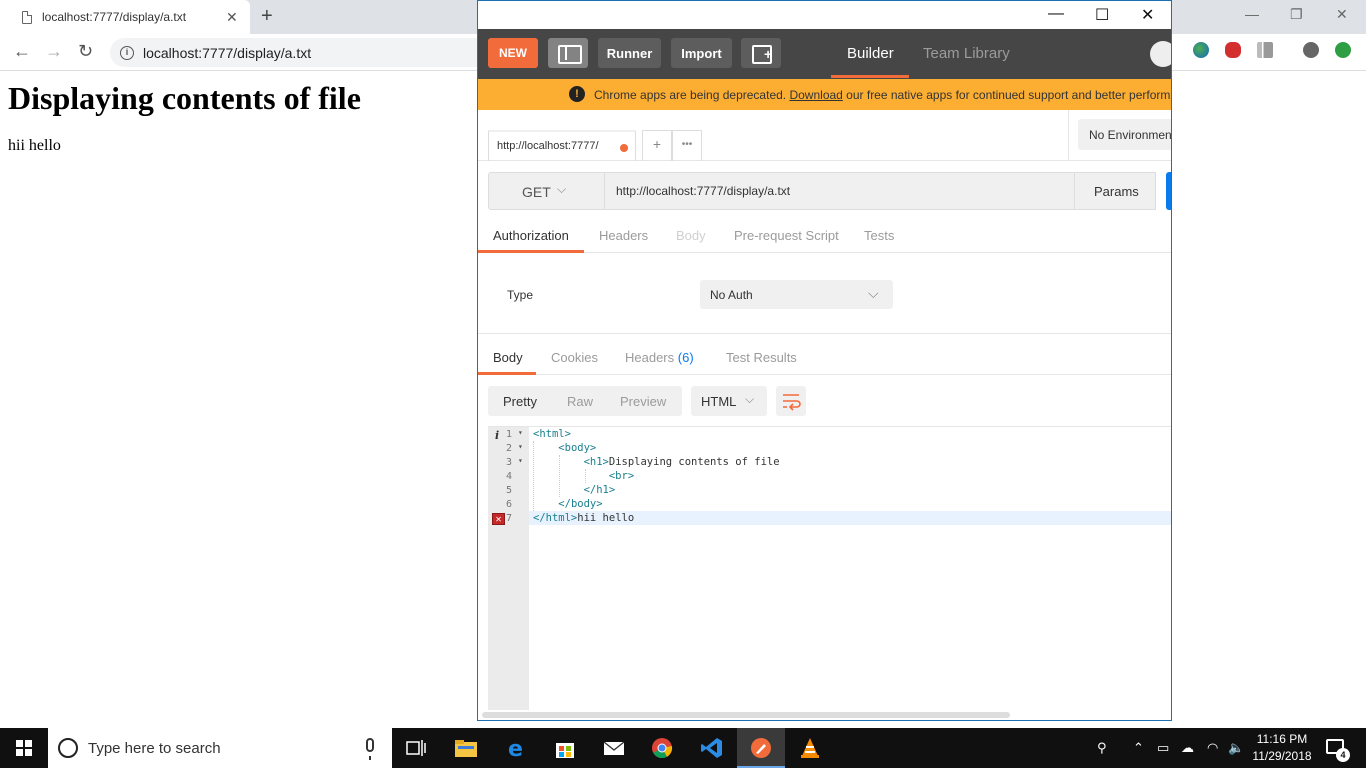  I want to click on tab-pre-request-script: Pre-request Script, so click(786, 235).